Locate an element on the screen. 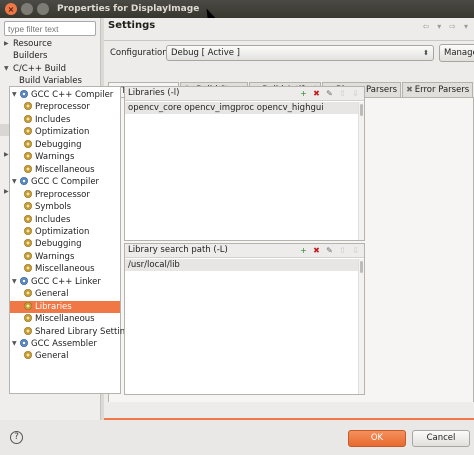  libraries-header-label: Libraries (-l) is located at coordinates (154, 93).